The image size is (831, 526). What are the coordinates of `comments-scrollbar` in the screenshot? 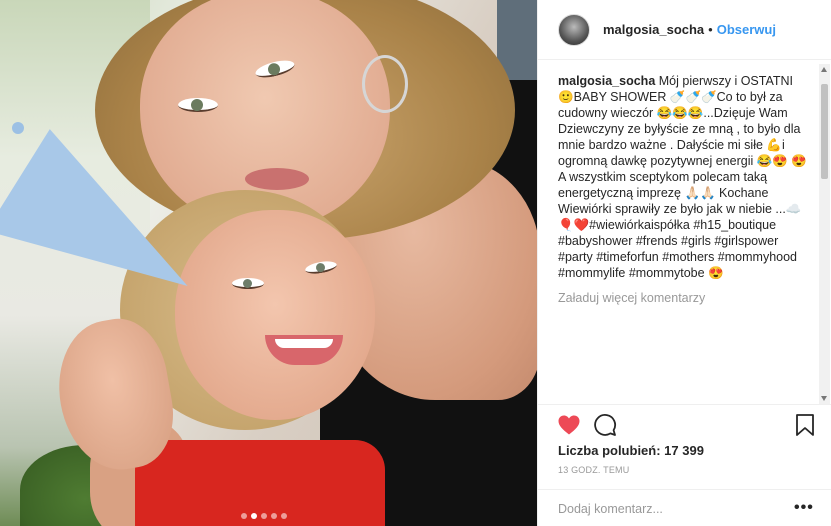 It's located at (824, 234).